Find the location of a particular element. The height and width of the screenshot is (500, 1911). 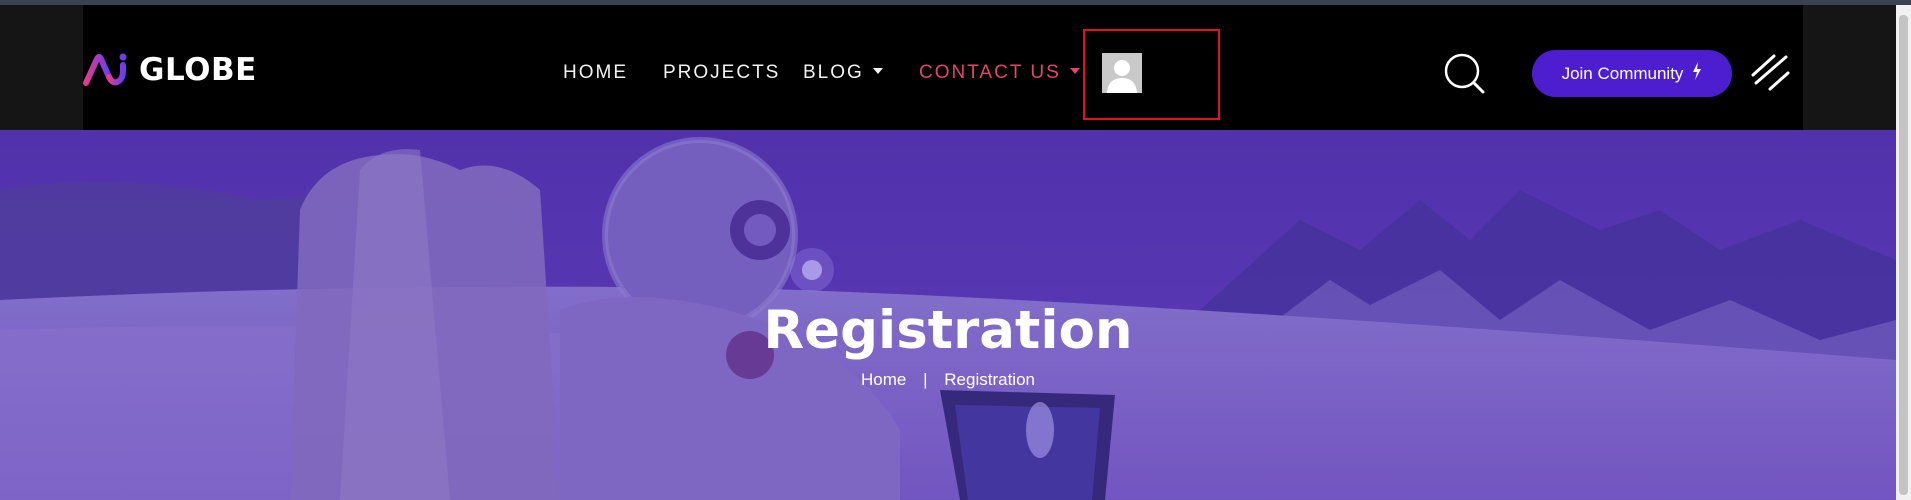

site-logo: GLOBE is located at coordinates (170, 70).